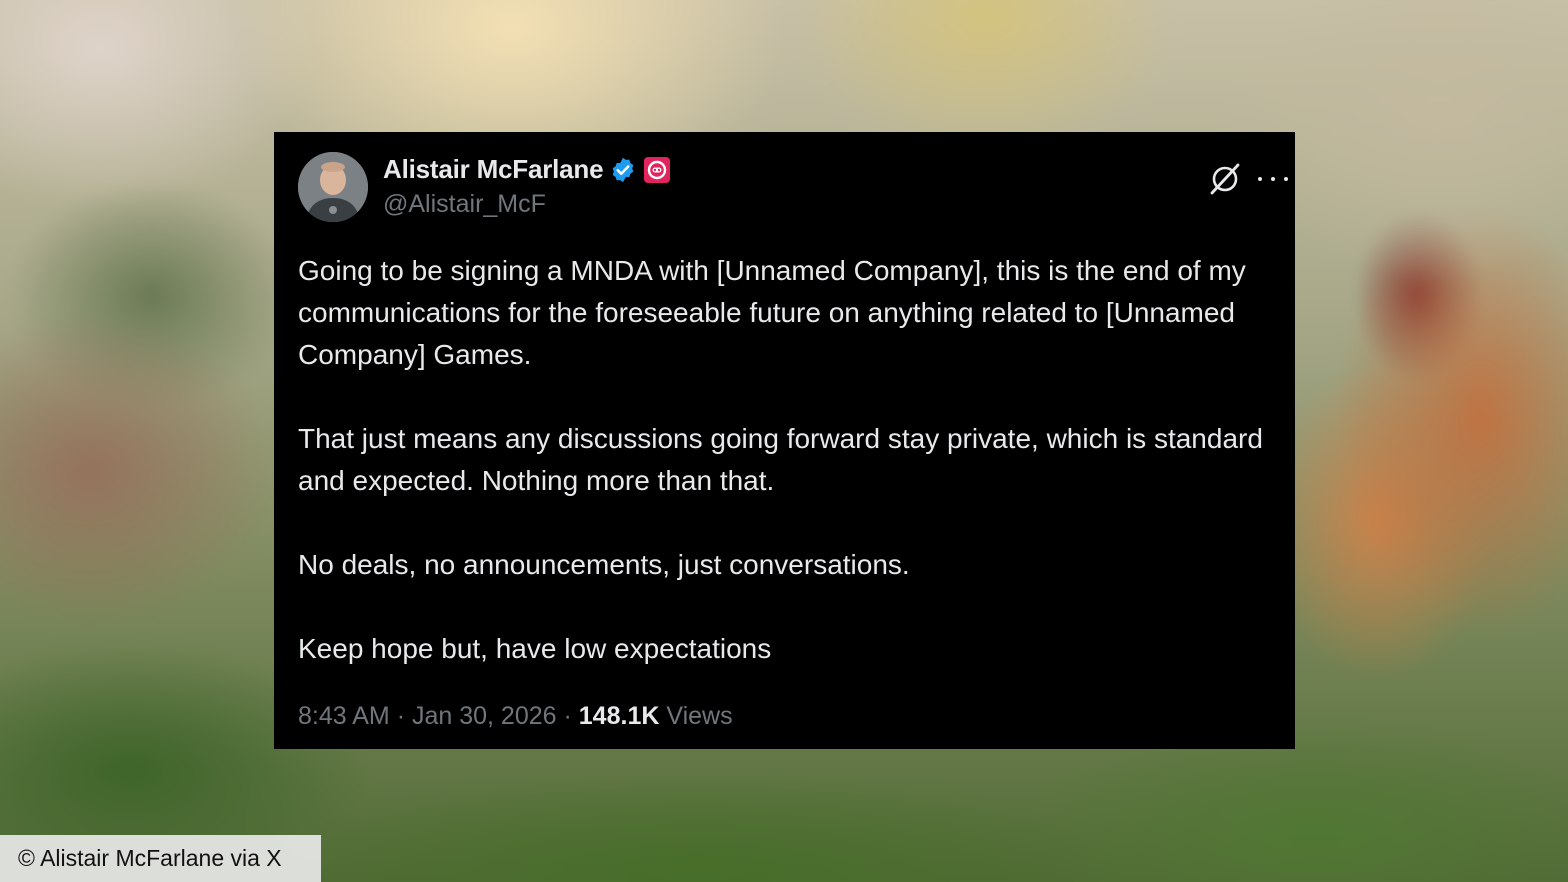 The width and height of the screenshot is (1568, 882). I want to click on tweet-time: 8:43 AM, so click(344, 716).